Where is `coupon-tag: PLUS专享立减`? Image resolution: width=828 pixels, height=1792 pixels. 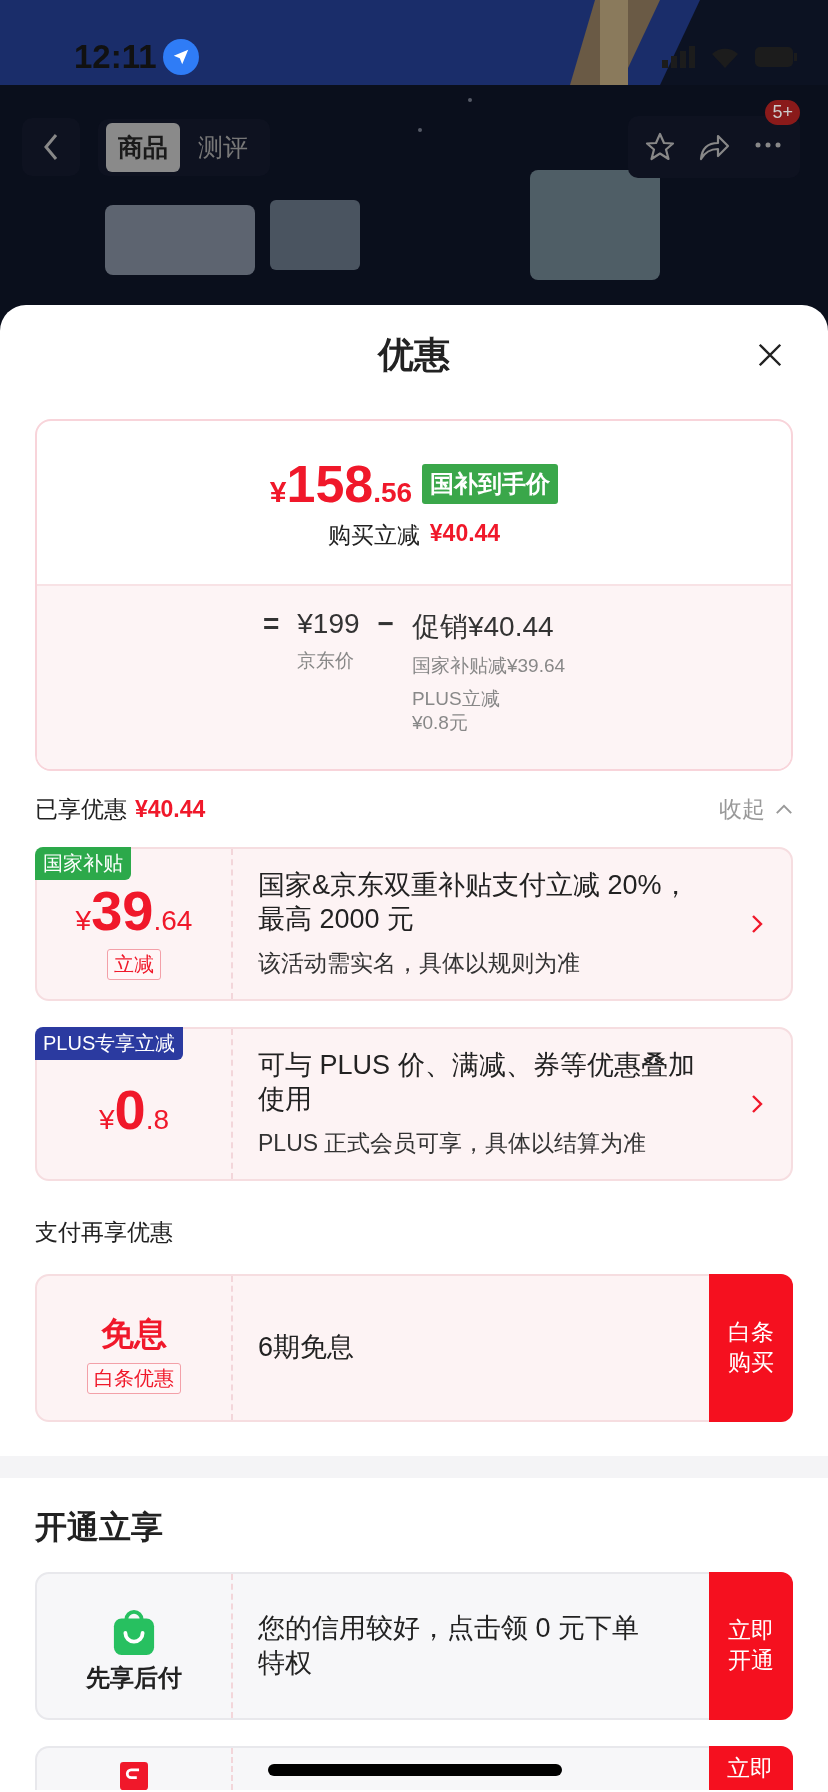
coupon-tag: PLUS专享立减 is located at coordinates (109, 1043).